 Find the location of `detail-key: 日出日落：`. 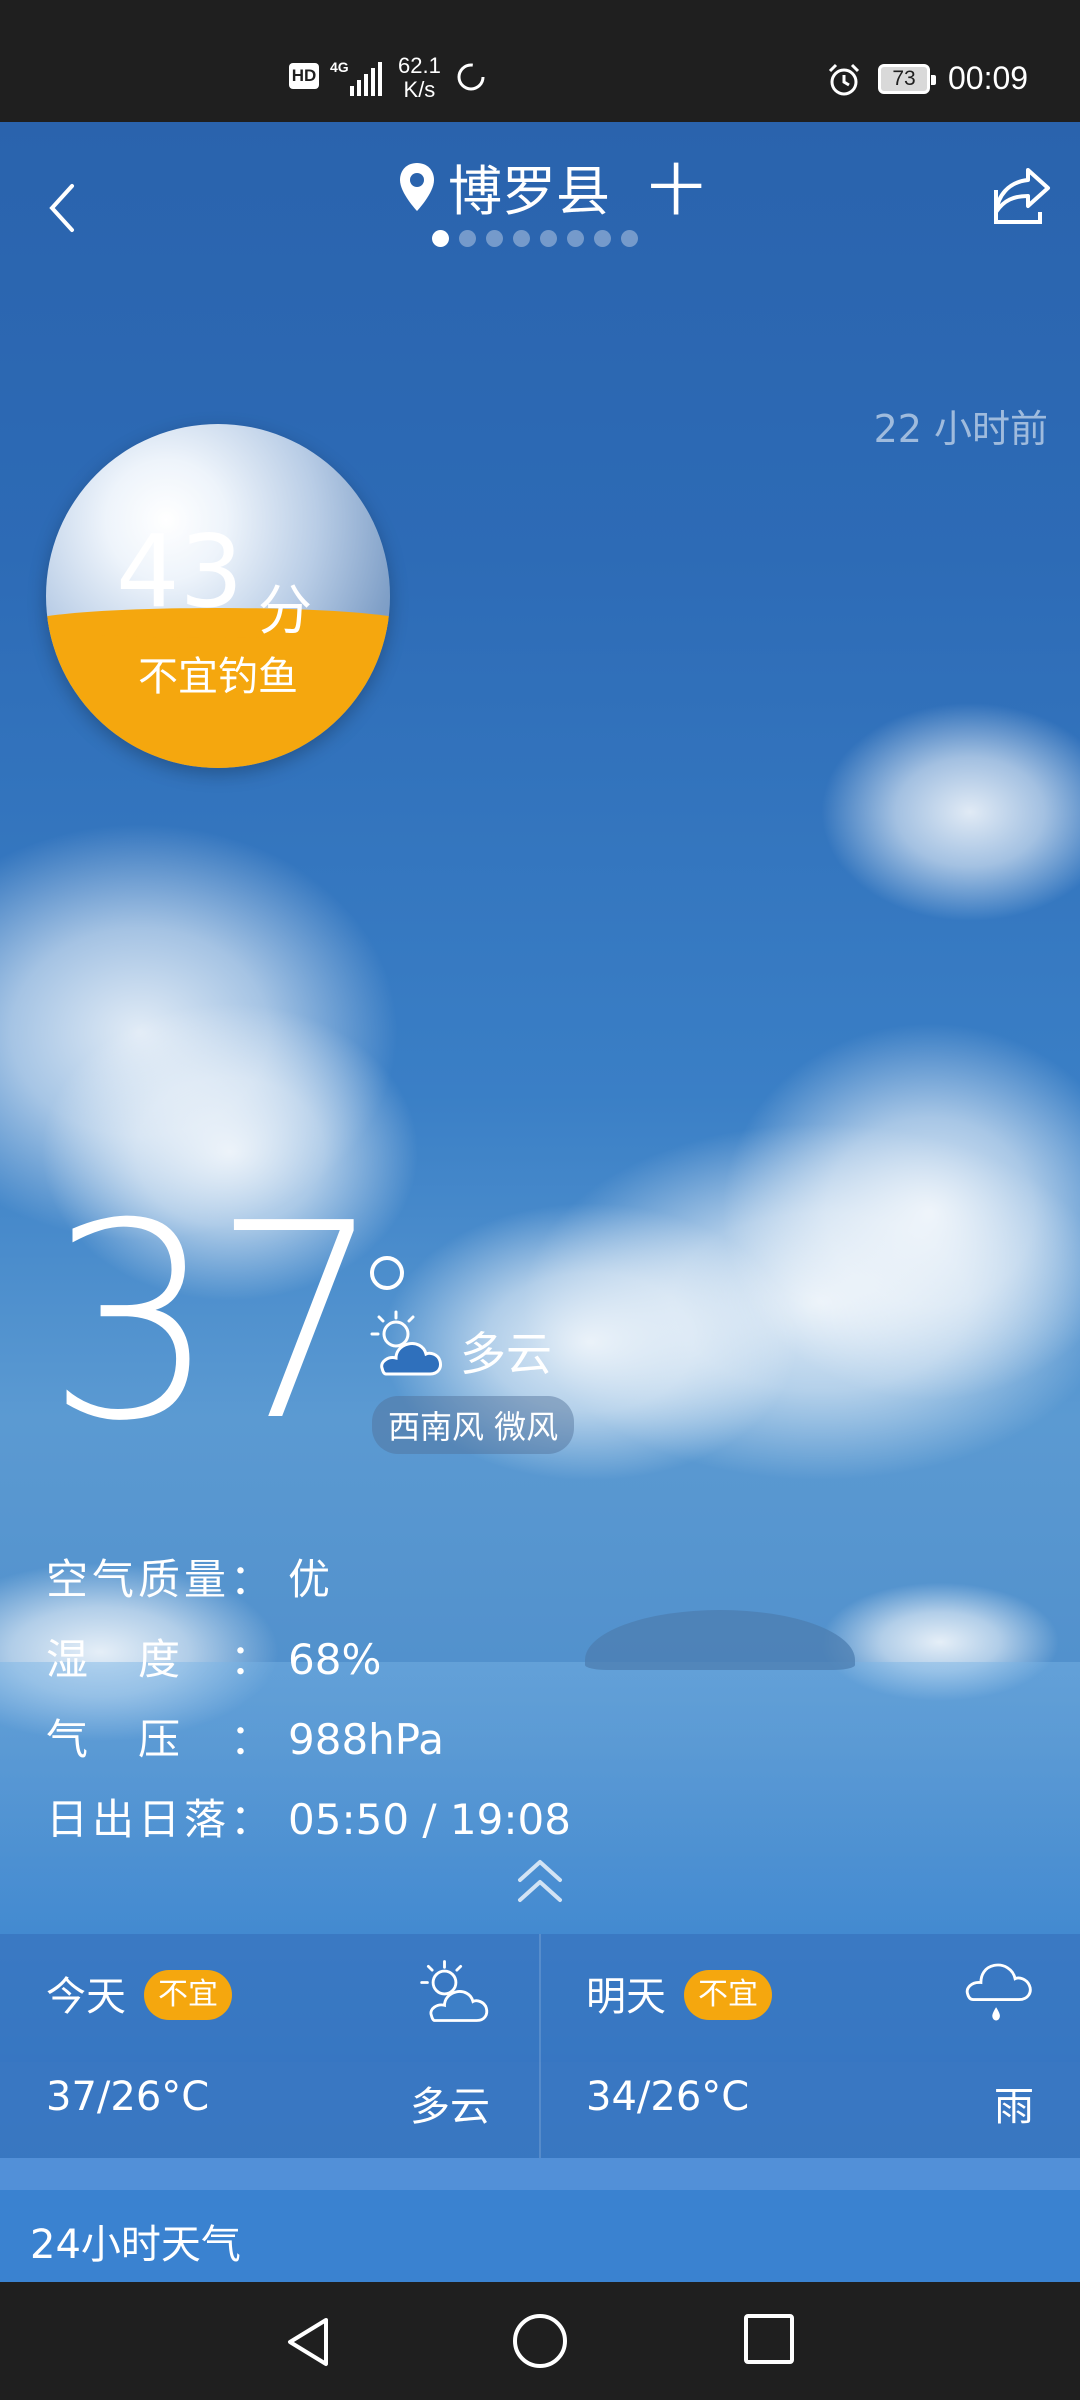

detail-key: 日出日落： is located at coordinates (159, 1819).